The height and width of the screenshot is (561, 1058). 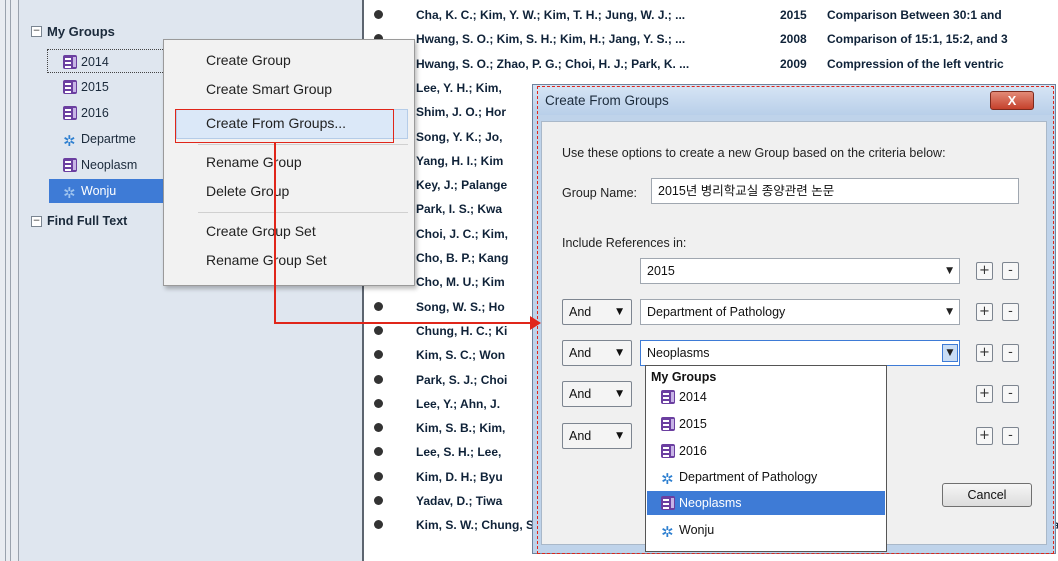 I want to click on sidebar-item-2014: 2014, so click(x=111, y=61).